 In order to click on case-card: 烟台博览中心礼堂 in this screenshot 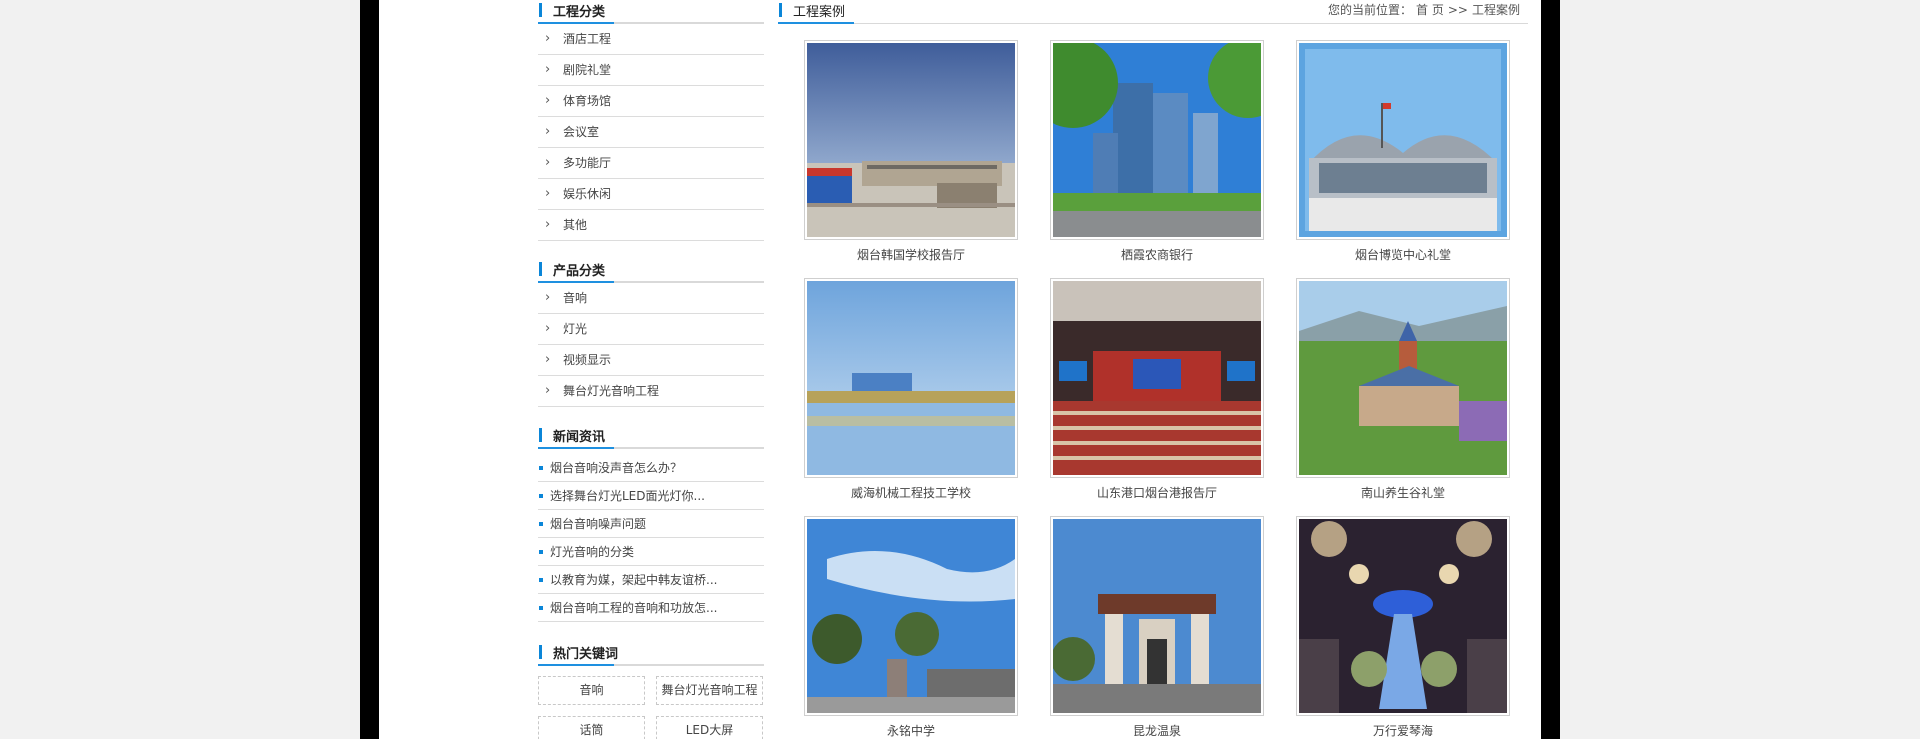, I will do `click(1403, 151)`.